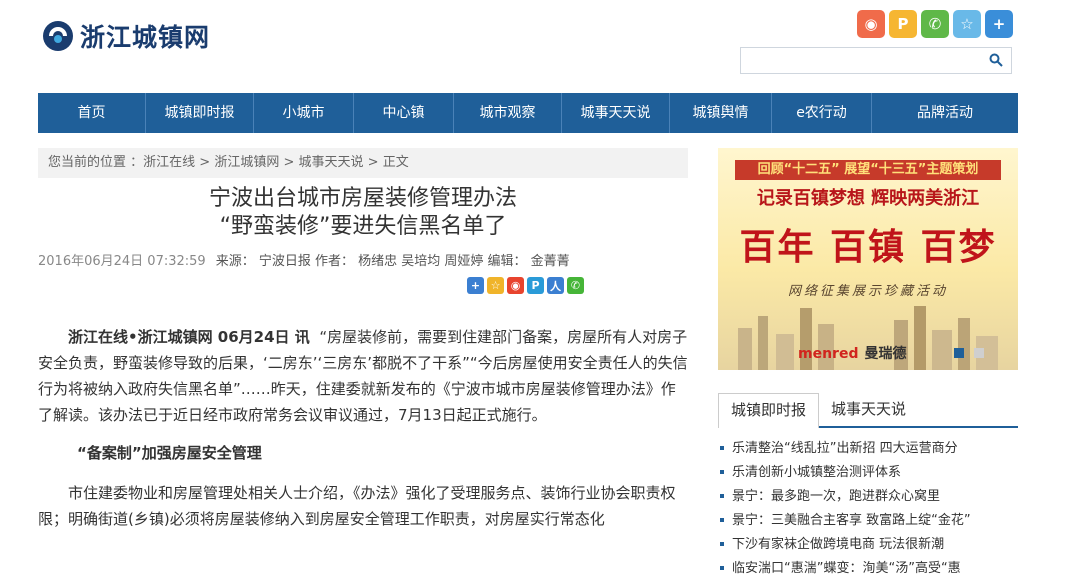  What do you see at coordinates (721, 113) in the screenshot?
I see `nav-item-6: 城镇舆情` at bounding box center [721, 113].